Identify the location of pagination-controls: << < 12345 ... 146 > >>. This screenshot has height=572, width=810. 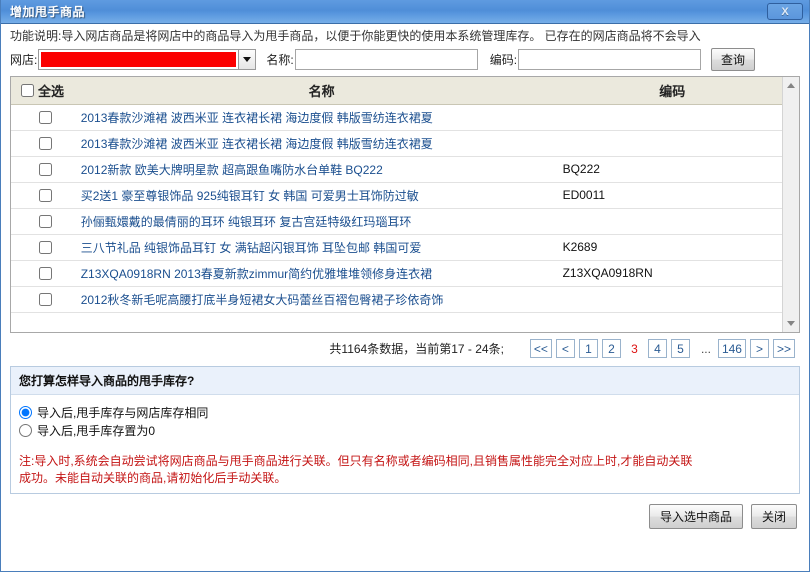
(662, 348).